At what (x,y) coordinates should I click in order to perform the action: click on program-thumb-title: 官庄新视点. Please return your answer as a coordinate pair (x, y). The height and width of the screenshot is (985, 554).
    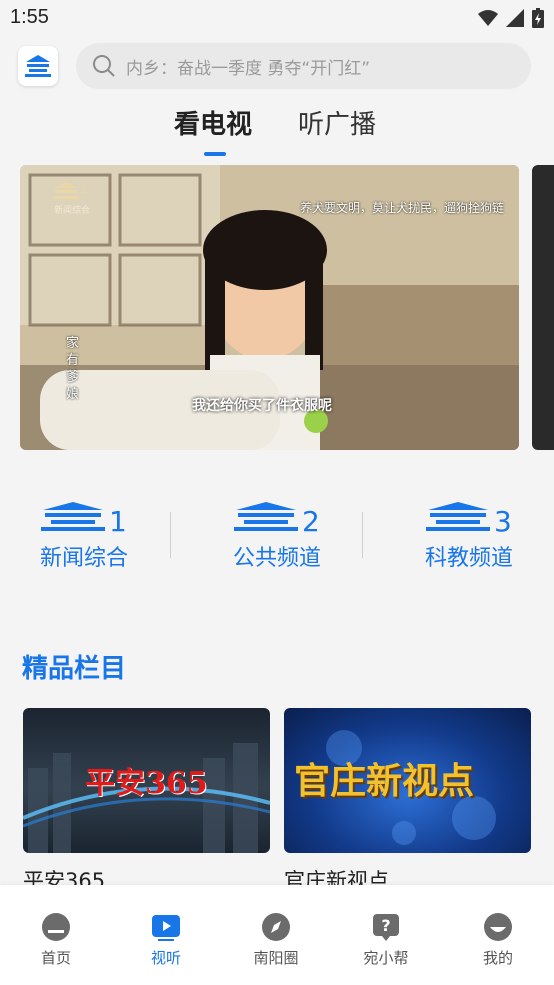
    Looking at the image, I should click on (384, 781).